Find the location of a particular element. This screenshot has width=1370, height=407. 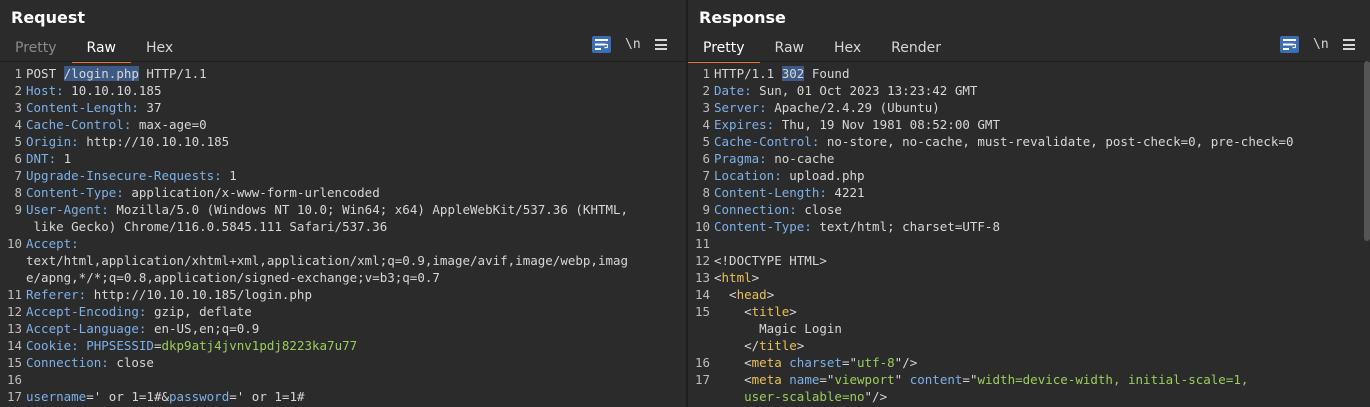

line-text: Cache-Control: max-age=0 is located at coordinates (116, 124).